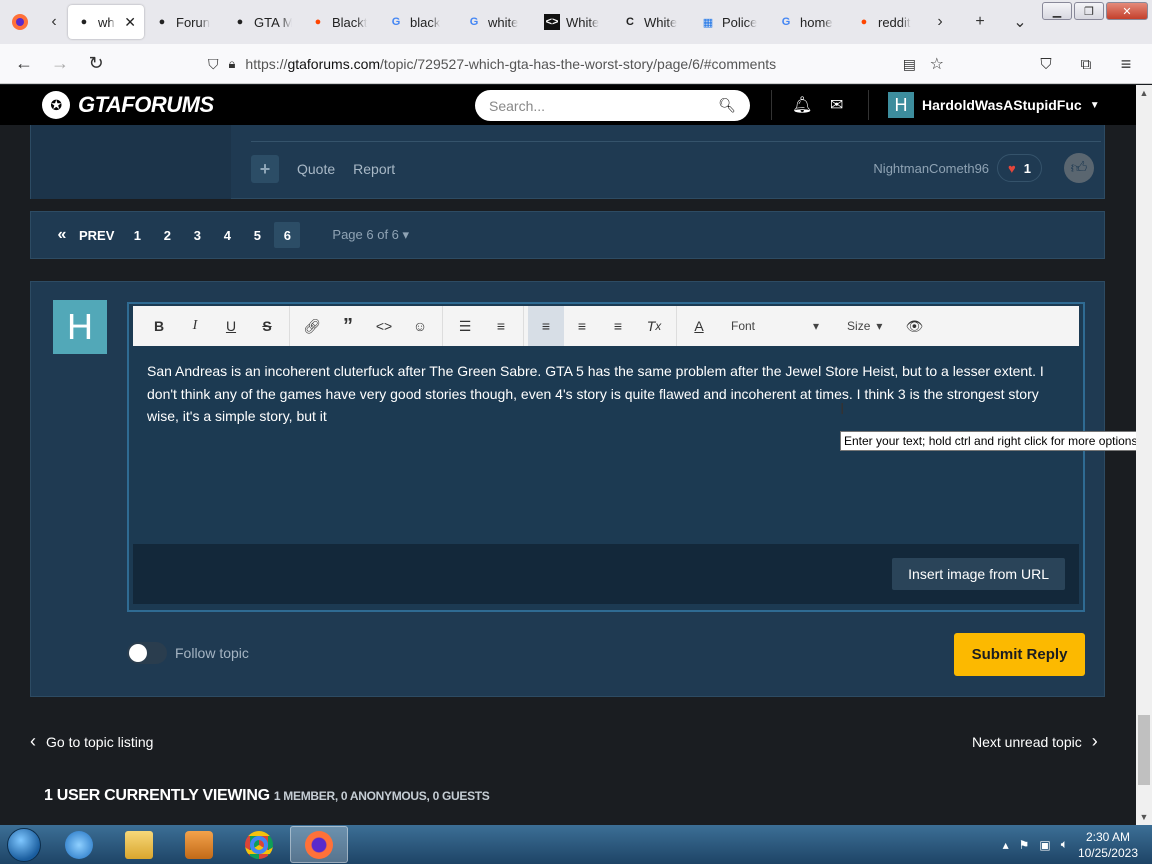 The image size is (1152, 864). What do you see at coordinates (106, 22) in the screenshot?
I see `browser-tab: ● wh ✕` at bounding box center [106, 22].